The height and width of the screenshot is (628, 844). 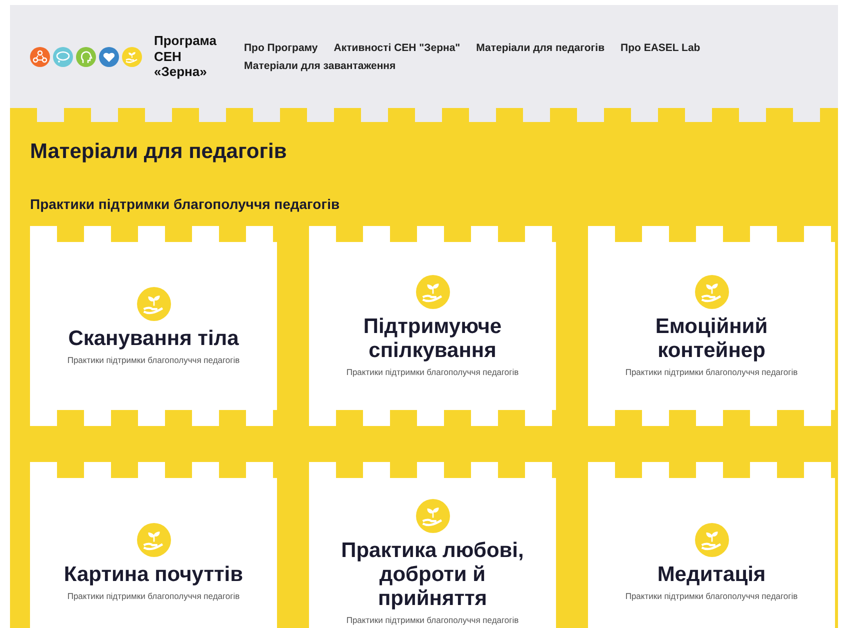 What do you see at coordinates (711, 575) in the screenshot?
I see `card-title: Медитація` at bounding box center [711, 575].